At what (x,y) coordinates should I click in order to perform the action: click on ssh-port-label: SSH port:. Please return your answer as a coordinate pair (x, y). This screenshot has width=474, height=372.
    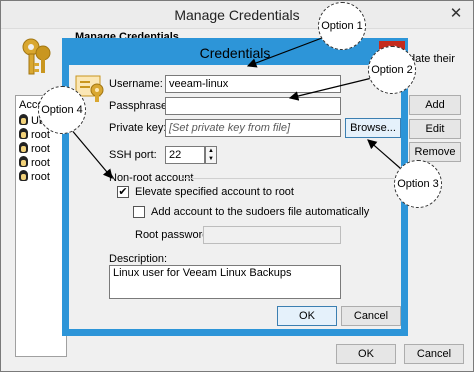
    Looking at the image, I should click on (133, 155).